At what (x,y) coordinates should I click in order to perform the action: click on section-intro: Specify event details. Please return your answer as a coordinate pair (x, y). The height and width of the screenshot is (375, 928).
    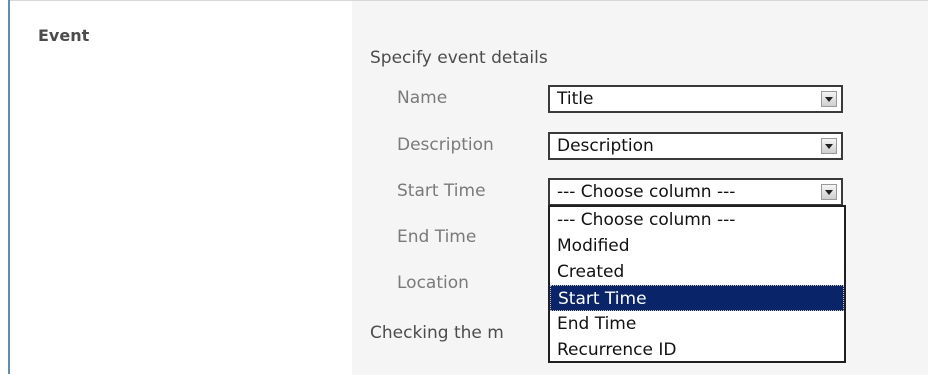
    Looking at the image, I should click on (459, 58).